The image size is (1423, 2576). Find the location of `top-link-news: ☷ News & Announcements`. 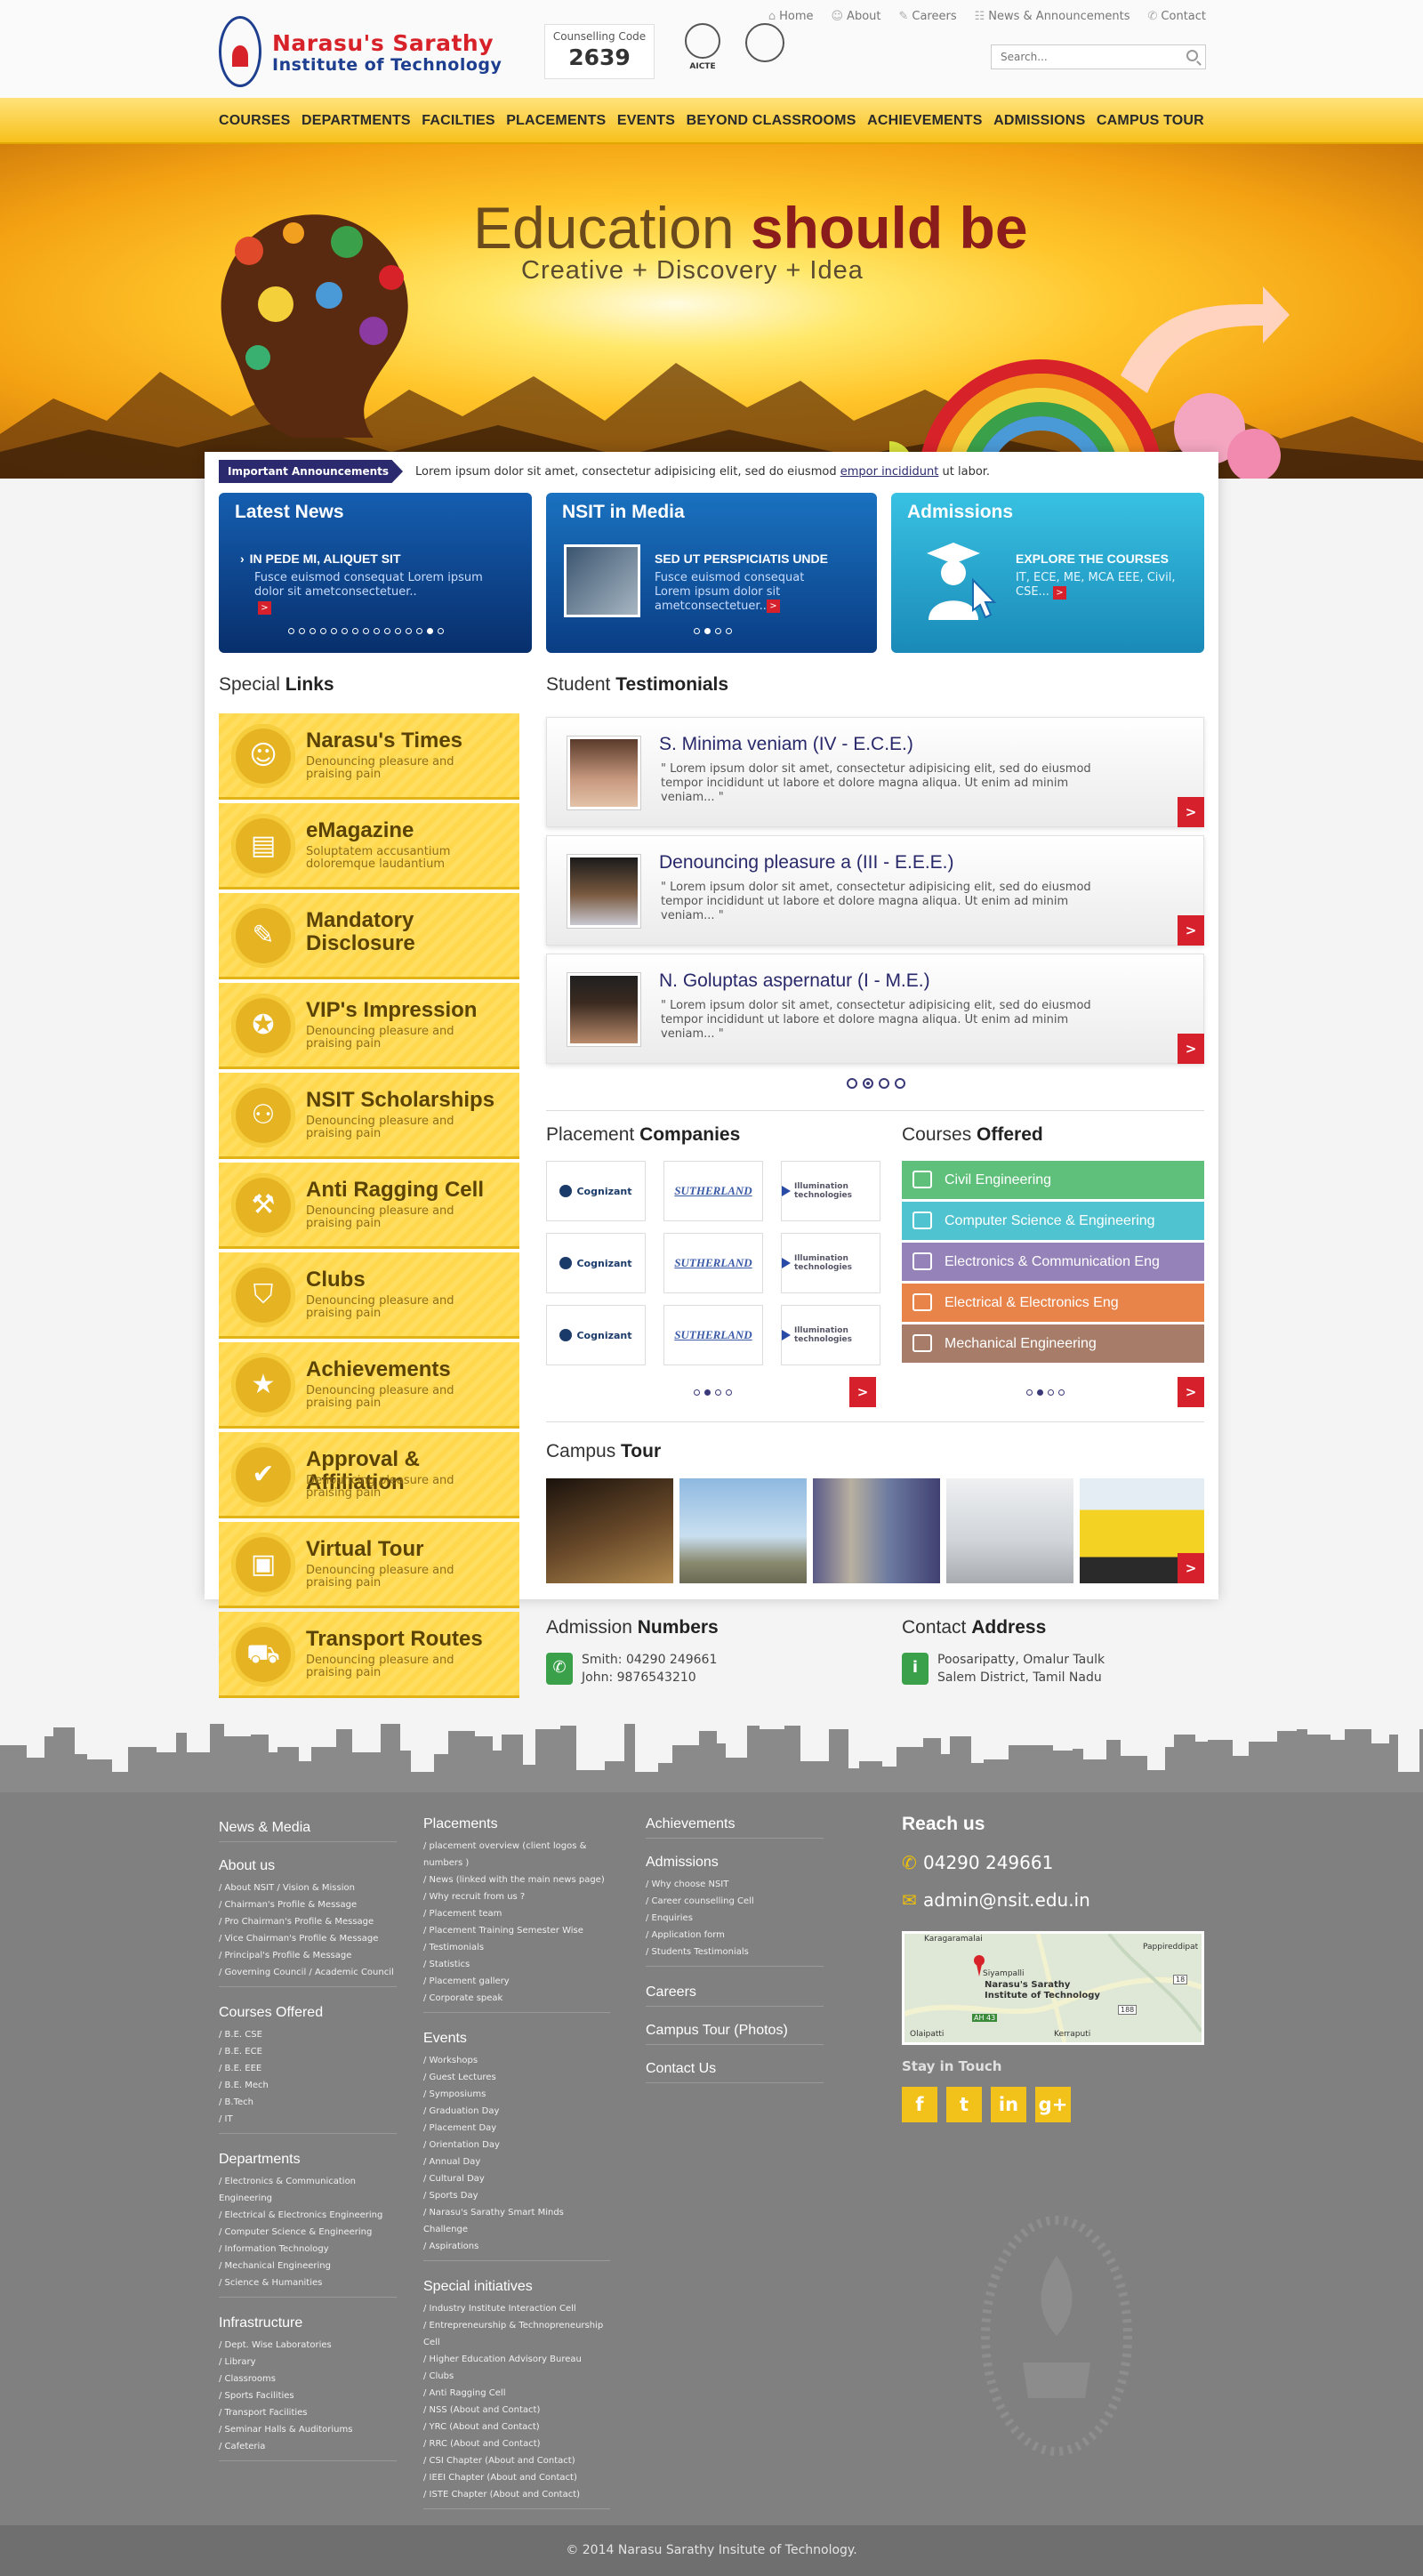

top-link-news: ☷ News & Announcements is located at coordinates (1052, 16).